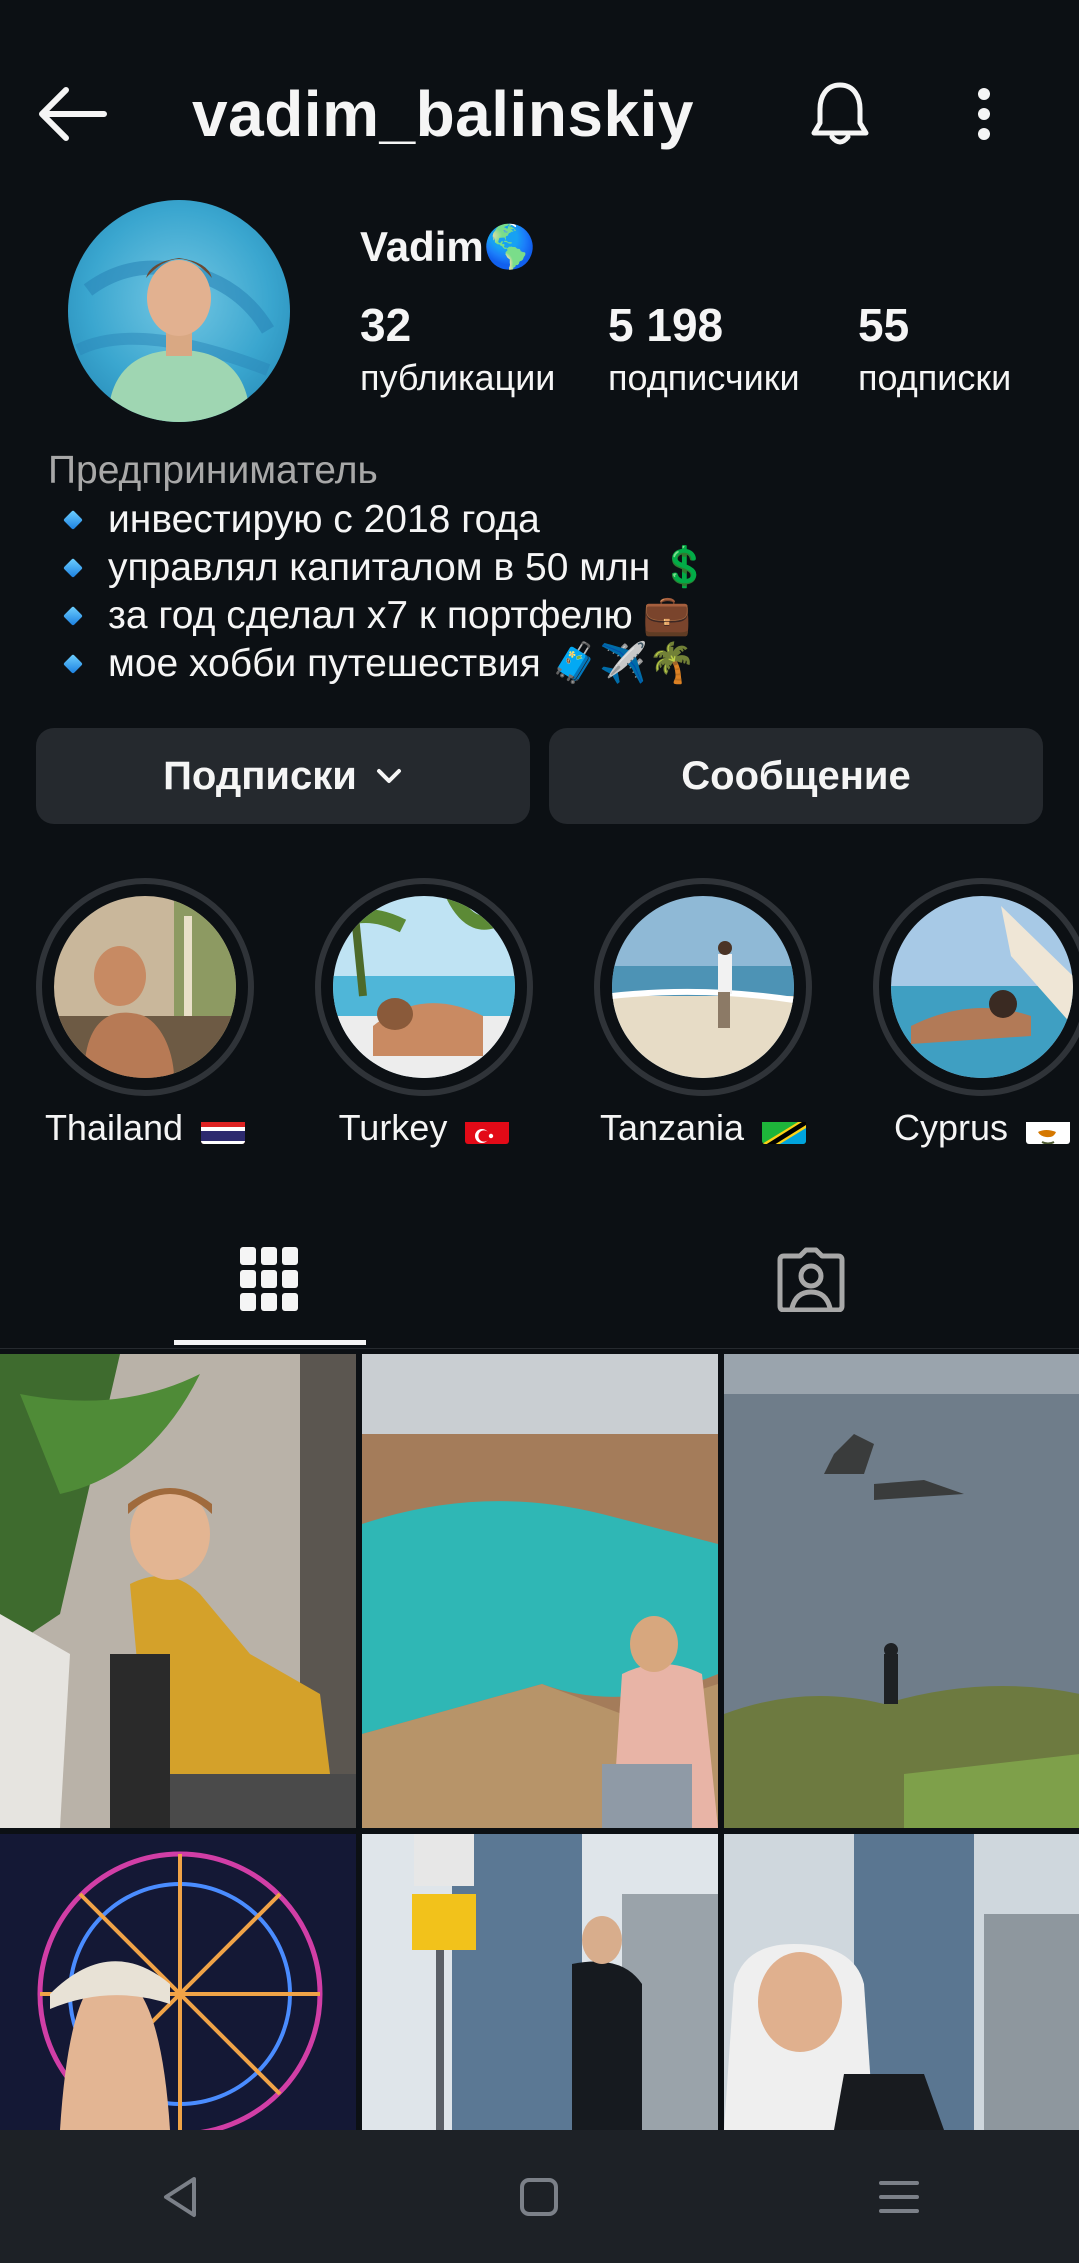 Image resolution: width=1079 pixels, height=2263 pixels. What do you see at coordinates (422, 246) in the screenshot?
I see `display-name-text: Vadim` at bounding box center [422, 246].